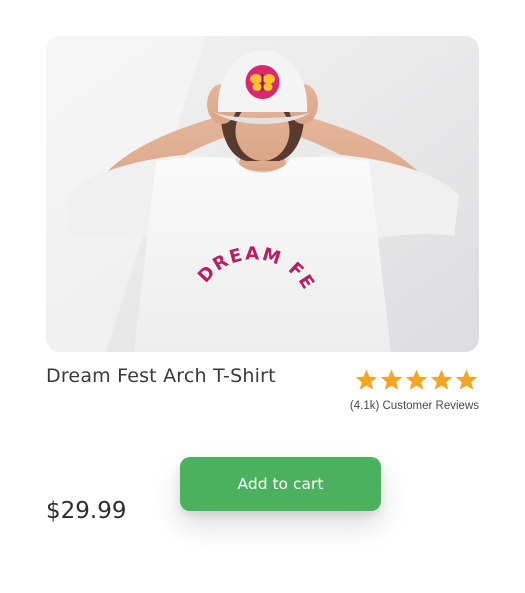 Image resolution: width=525 pixels, height=593 pixels. I want to click on product-rating: (4.1k) Customer Reviews, so click(399, 388).